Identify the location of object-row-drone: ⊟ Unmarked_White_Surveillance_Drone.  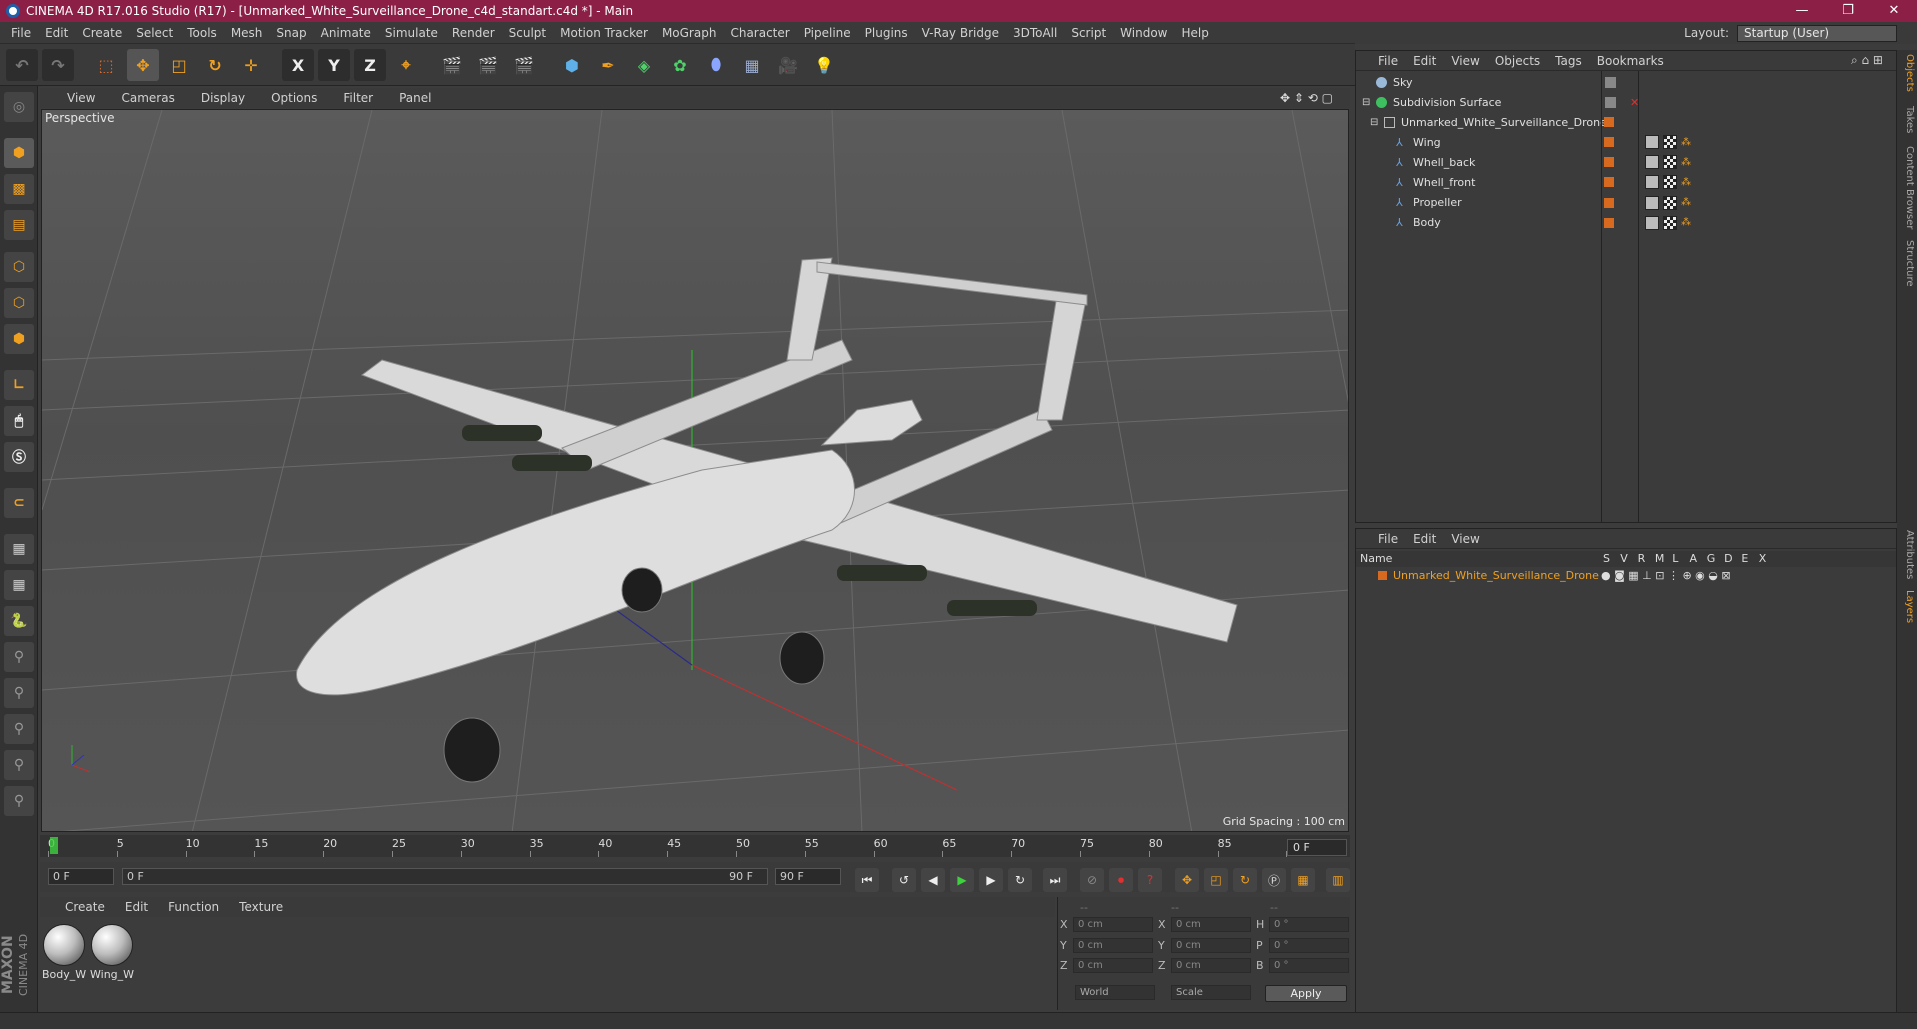
(1626, 122).